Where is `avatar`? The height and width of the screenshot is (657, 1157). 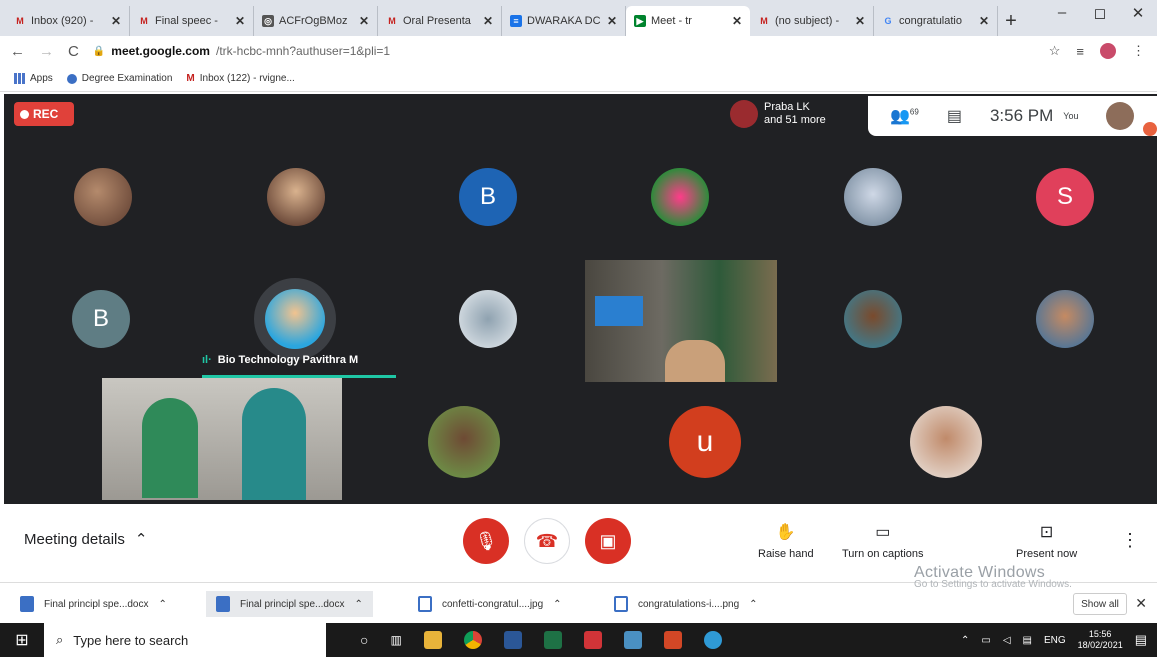 avatar is located at coordinates (295, 319).